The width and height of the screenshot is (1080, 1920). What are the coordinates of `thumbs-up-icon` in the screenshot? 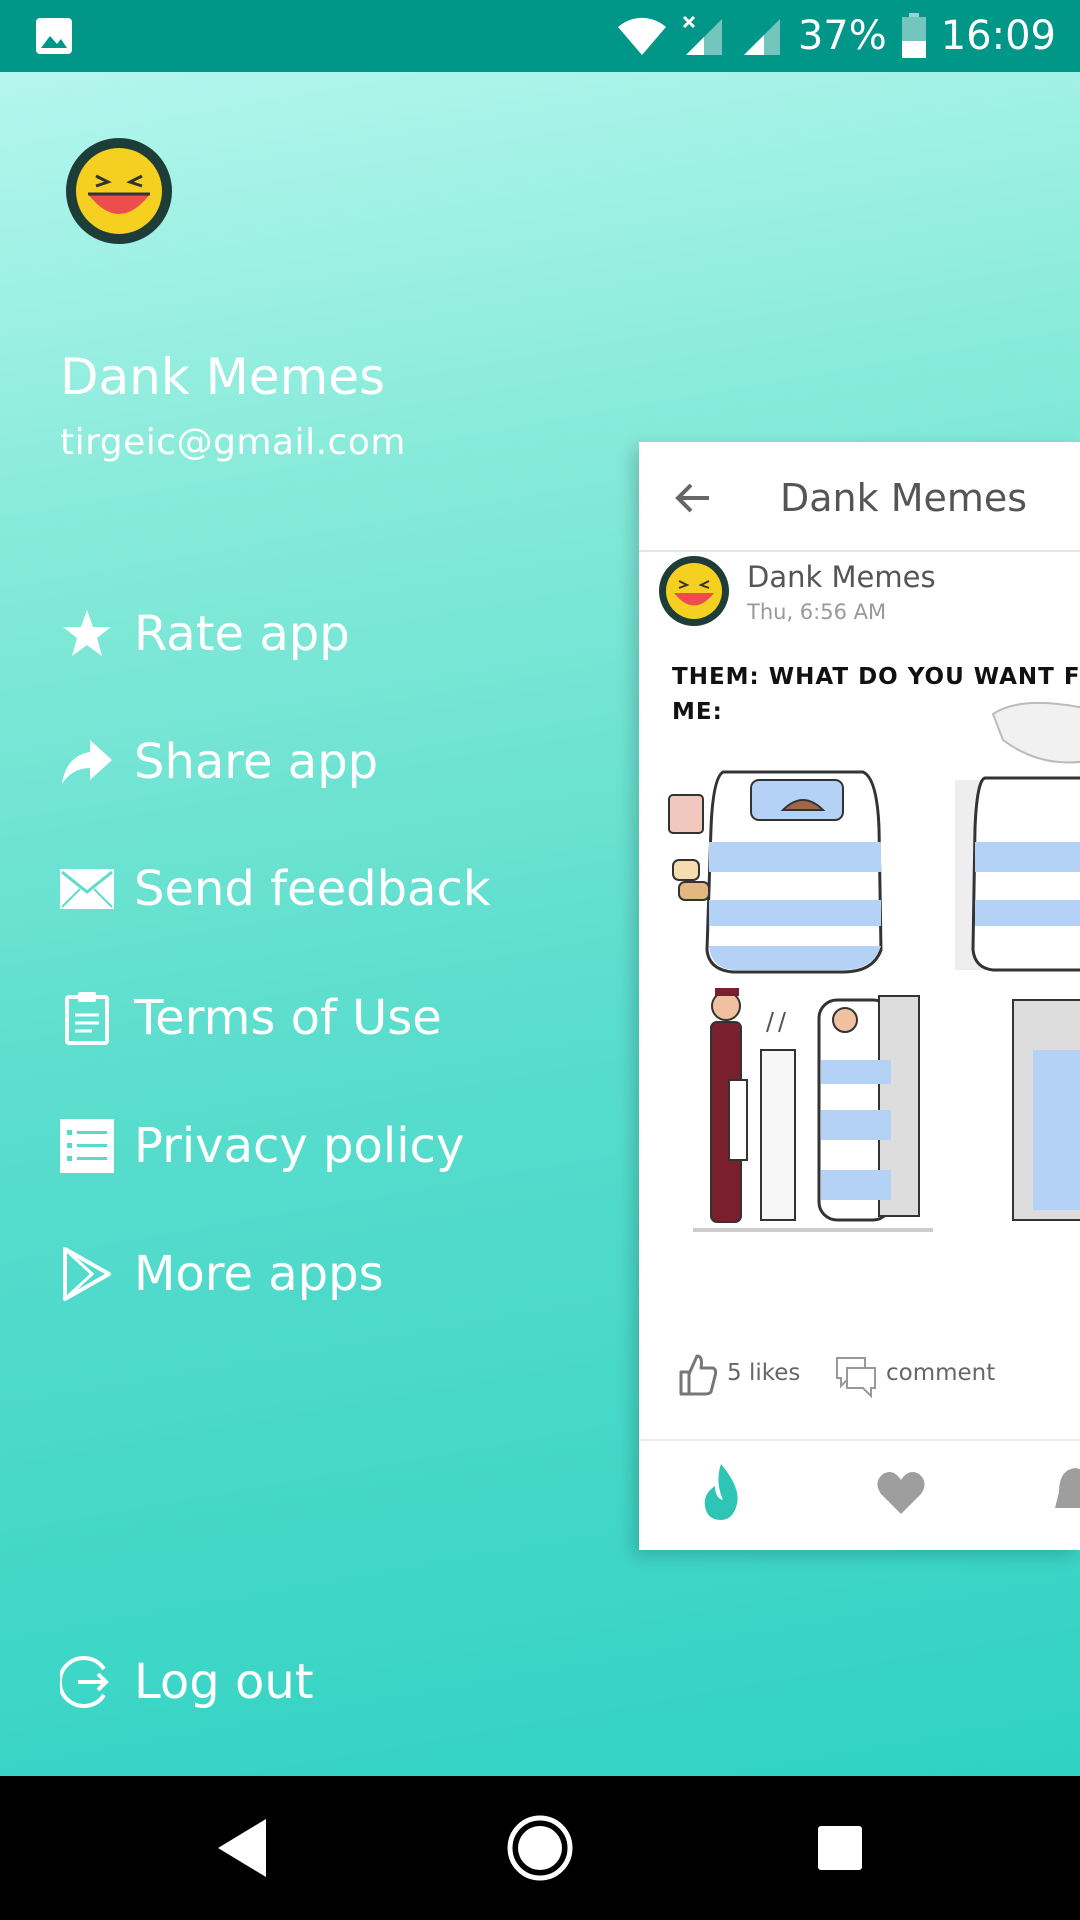 It's located at (697, 1374).